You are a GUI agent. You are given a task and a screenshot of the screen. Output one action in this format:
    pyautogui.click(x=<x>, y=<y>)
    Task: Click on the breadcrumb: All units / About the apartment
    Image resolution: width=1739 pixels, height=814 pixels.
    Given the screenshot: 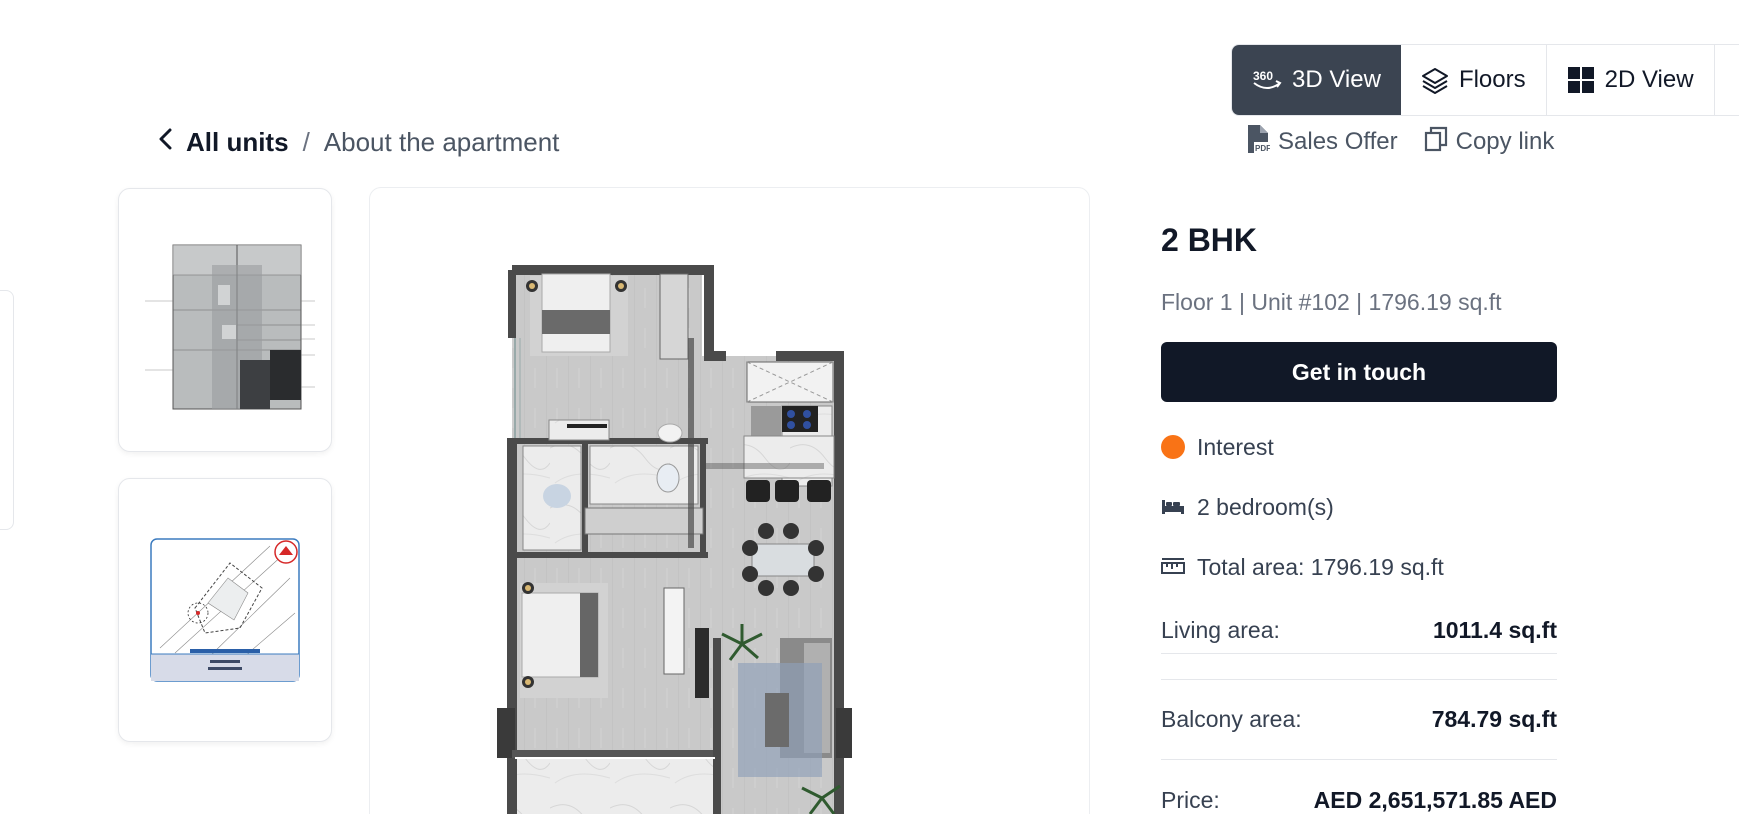 What is the action you would take?
    pyautogui.click(x=358, y=142)
    